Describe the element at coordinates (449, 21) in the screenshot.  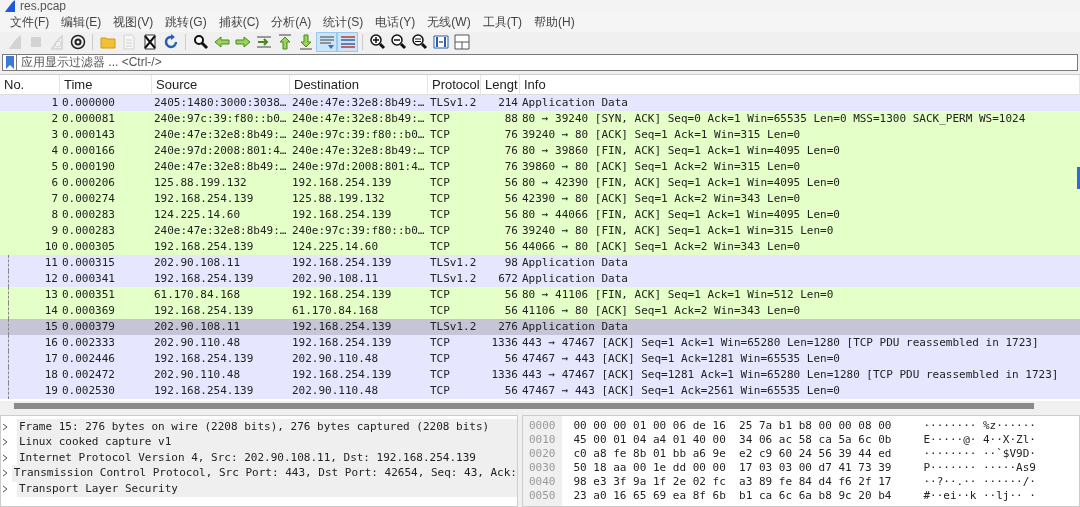
I see `menu-item: 无线(W)` at that location.